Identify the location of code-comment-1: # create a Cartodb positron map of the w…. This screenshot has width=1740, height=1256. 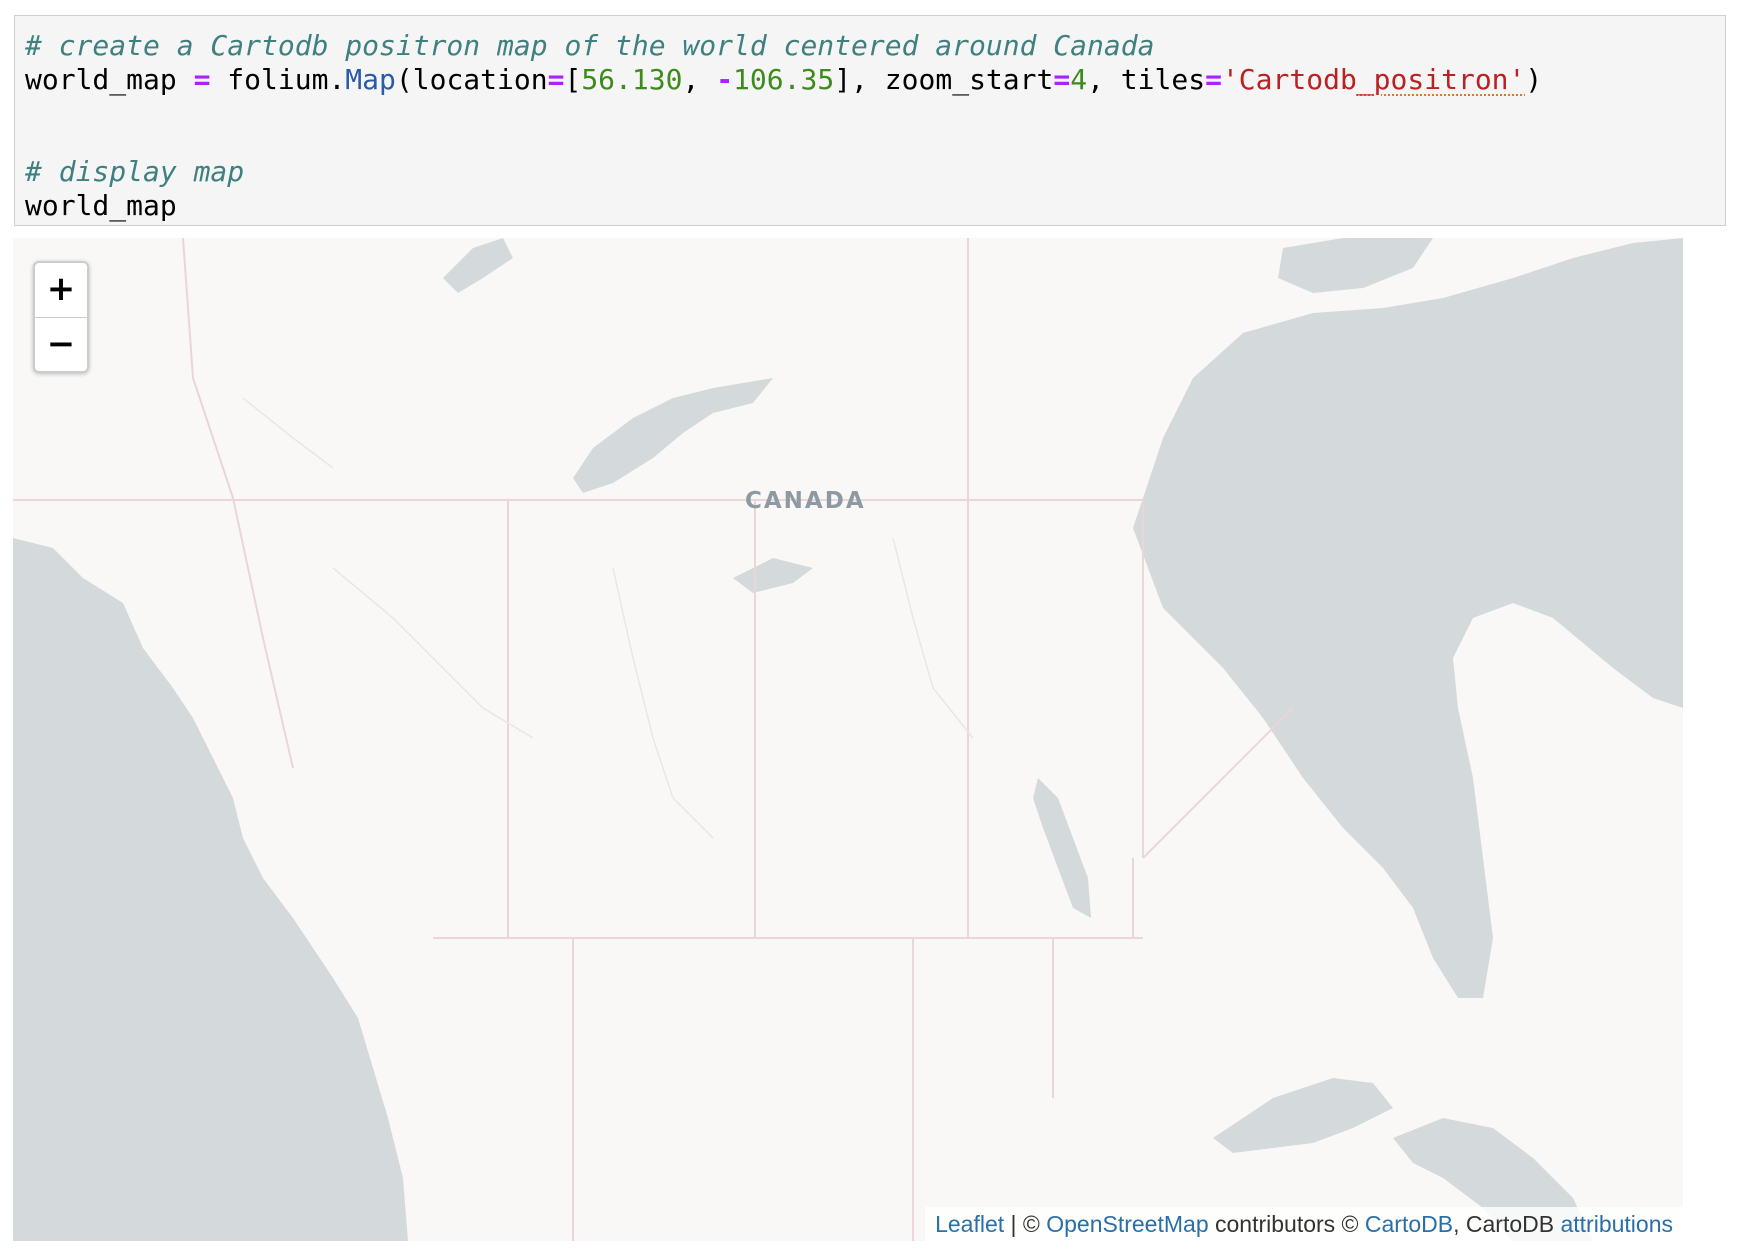
(590, 45).